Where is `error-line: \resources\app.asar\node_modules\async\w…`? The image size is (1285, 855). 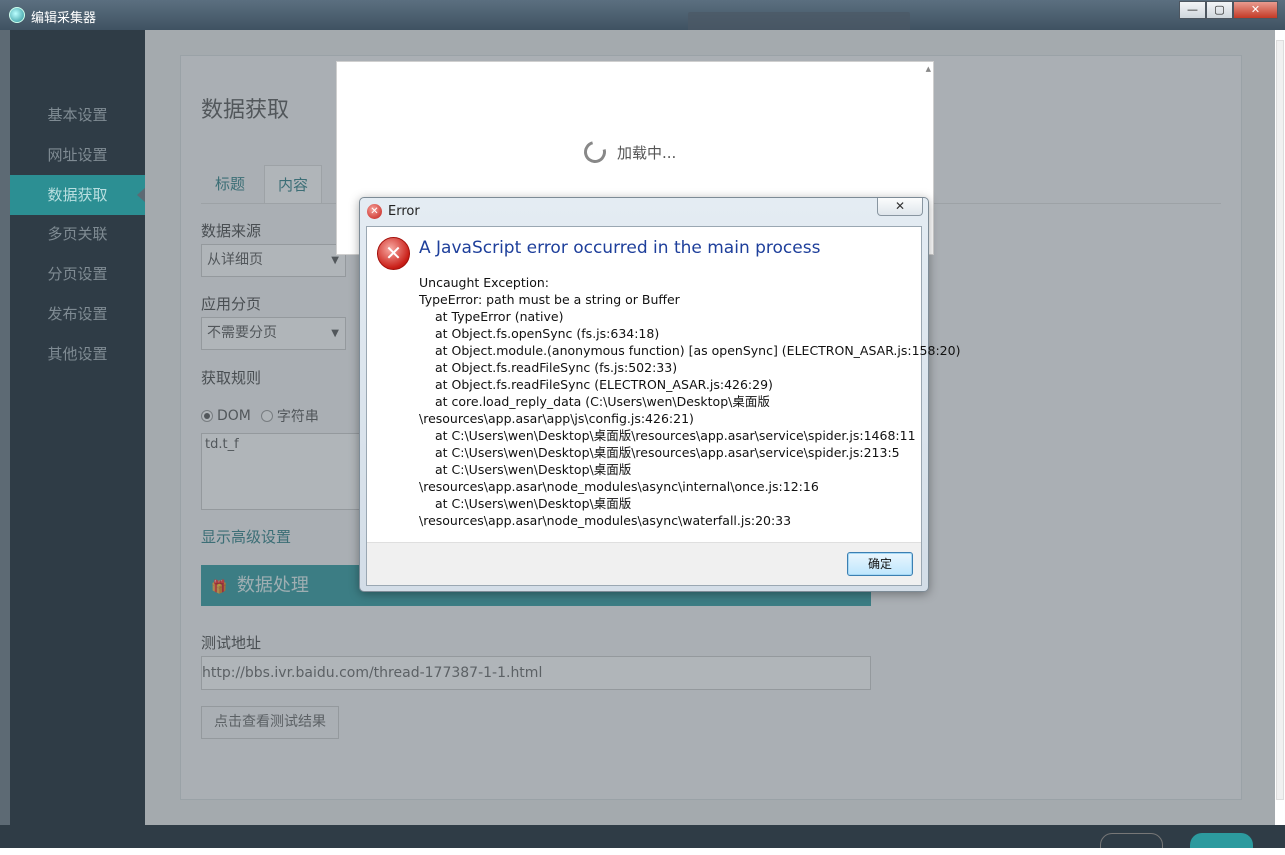 error-line: \resources\app.asar\node_modules\async\w… is located at coordinates (605, 520).